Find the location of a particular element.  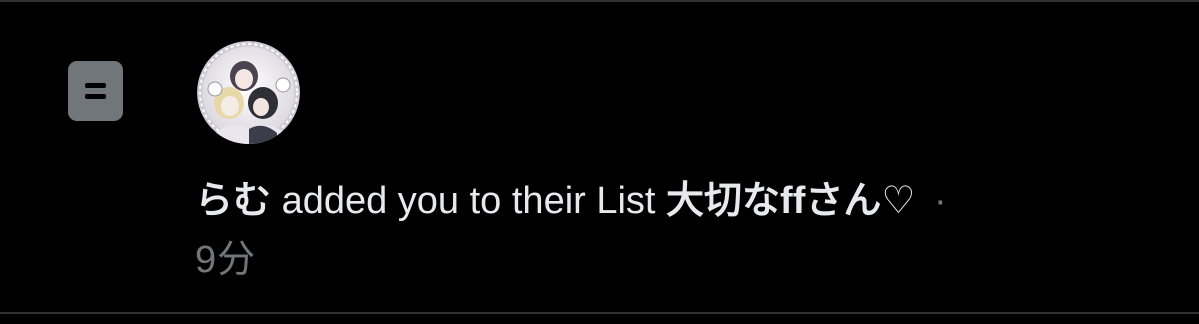

timestamp: 9分 is located at coordinates (226, 260).